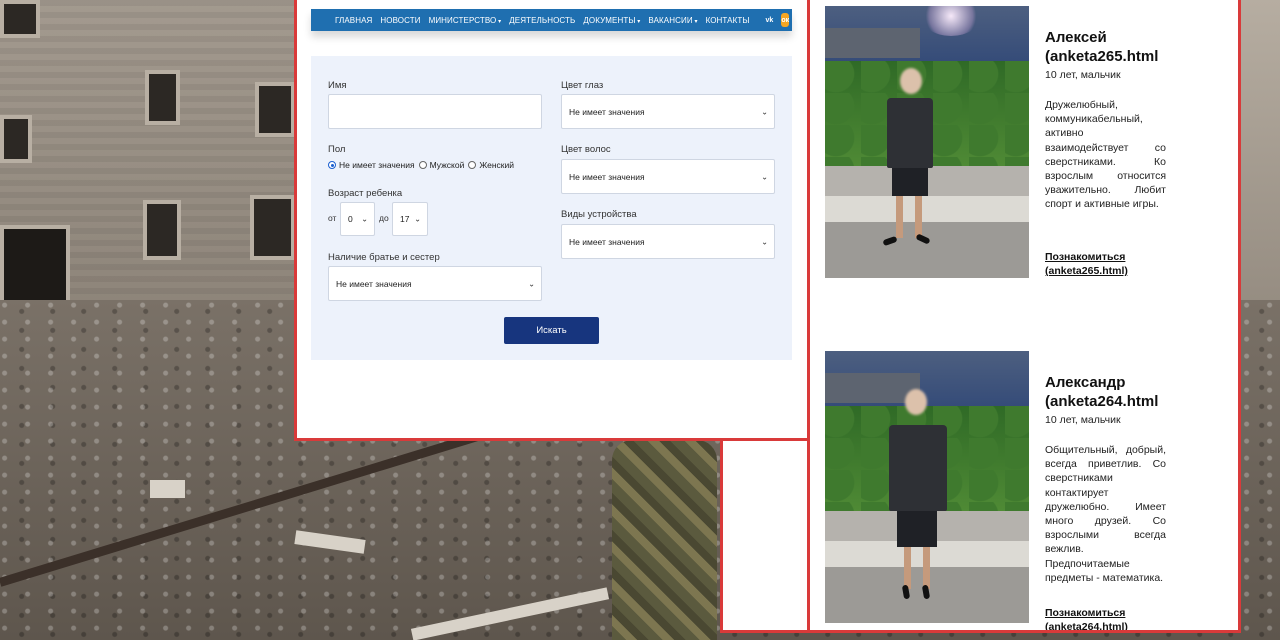 The width and height of the screenshot is (1280, 640). What do you see at coordinates (728, 20) in the screenshot?
I see `nav-contacts: КОНТАКТЫ` at bounding box center [728, 20].